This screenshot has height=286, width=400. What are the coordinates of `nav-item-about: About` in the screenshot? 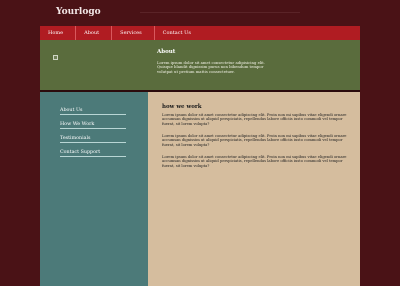 It's located at (94, 33).